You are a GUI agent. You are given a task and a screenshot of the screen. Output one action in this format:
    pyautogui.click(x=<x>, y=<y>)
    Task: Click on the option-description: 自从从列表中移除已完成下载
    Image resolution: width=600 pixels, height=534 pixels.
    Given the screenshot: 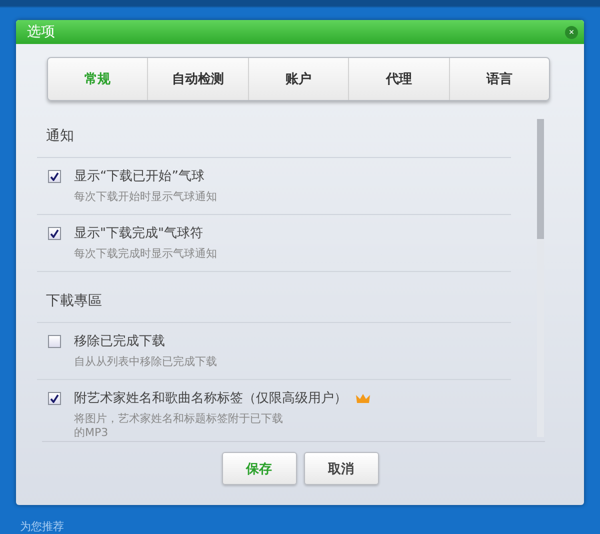 What is the action you would take?
    pyautogui.click(x=146, y=362)
    